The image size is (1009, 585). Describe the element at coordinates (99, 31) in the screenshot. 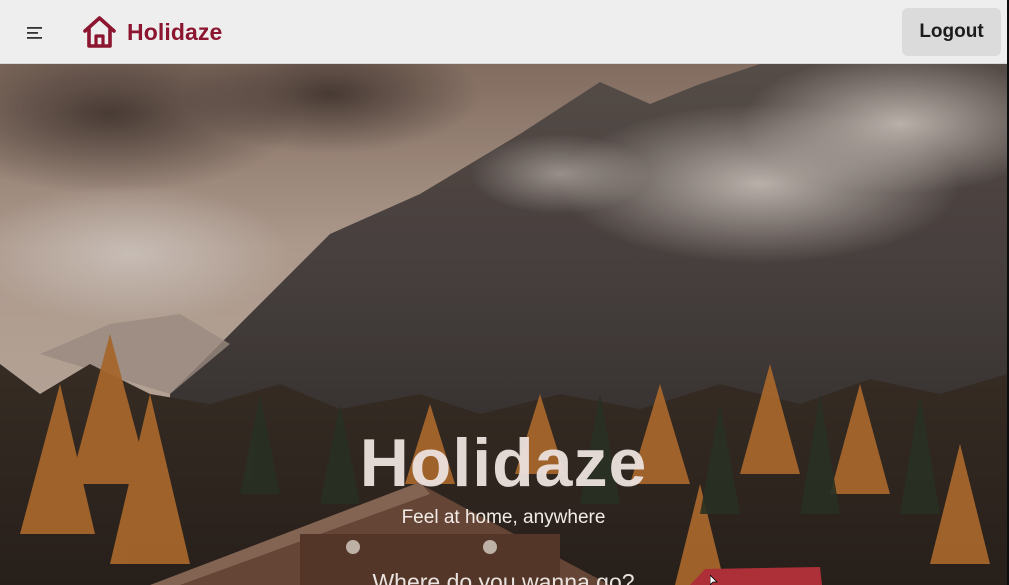

I see `house-icon` at that location.